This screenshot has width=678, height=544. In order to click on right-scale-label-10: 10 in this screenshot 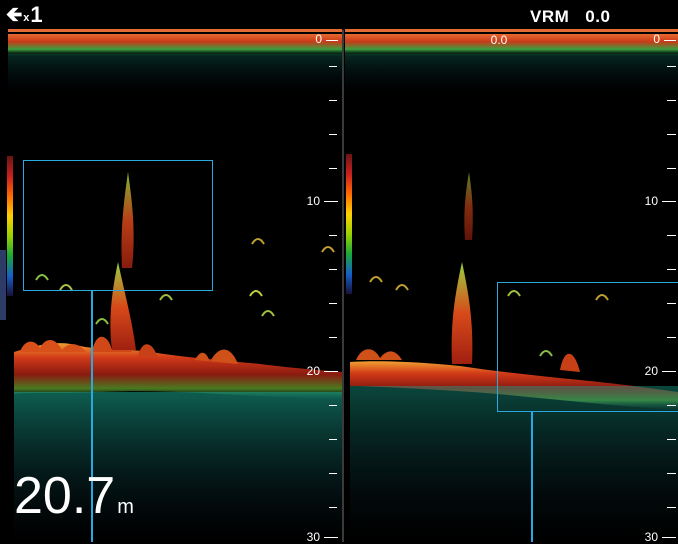, I will do `click(651, 201)`.